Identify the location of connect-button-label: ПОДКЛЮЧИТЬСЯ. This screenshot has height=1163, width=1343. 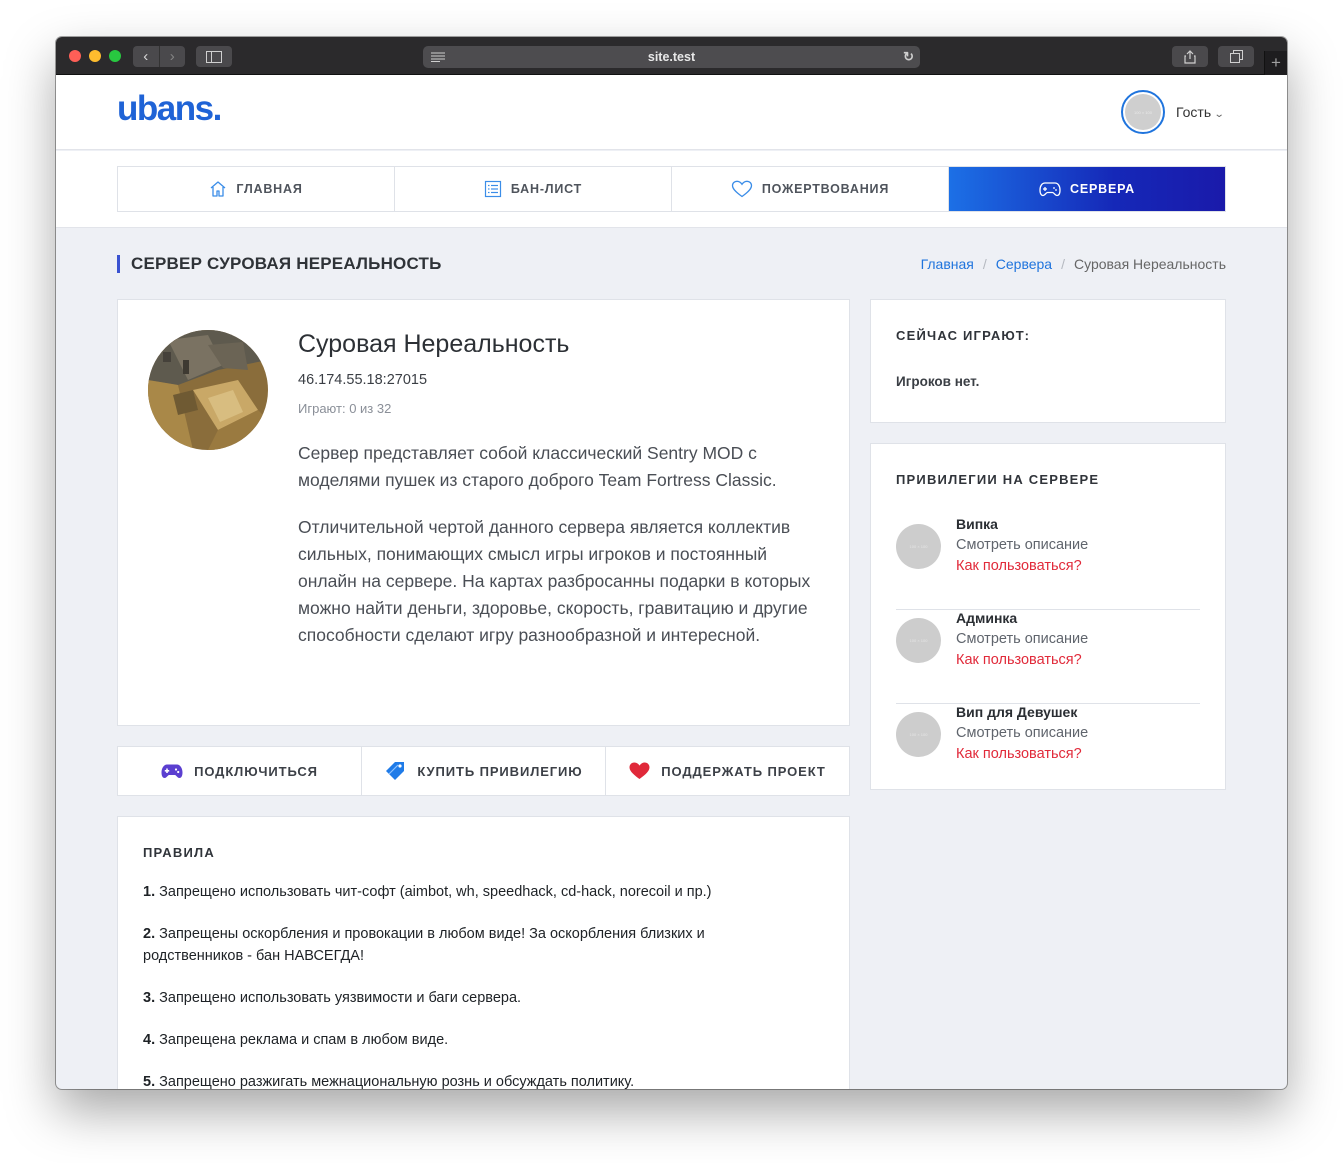
(256, 771).